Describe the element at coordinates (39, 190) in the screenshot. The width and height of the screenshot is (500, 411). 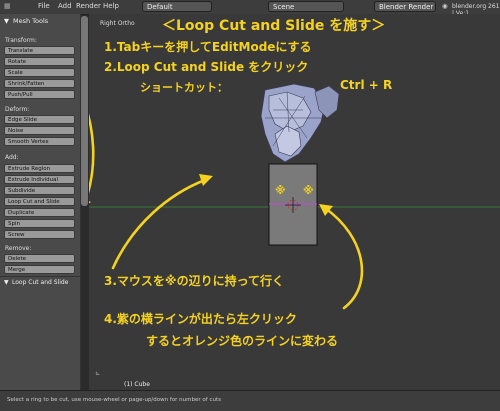
I see `subdivide-button: Subdivide` at that location.